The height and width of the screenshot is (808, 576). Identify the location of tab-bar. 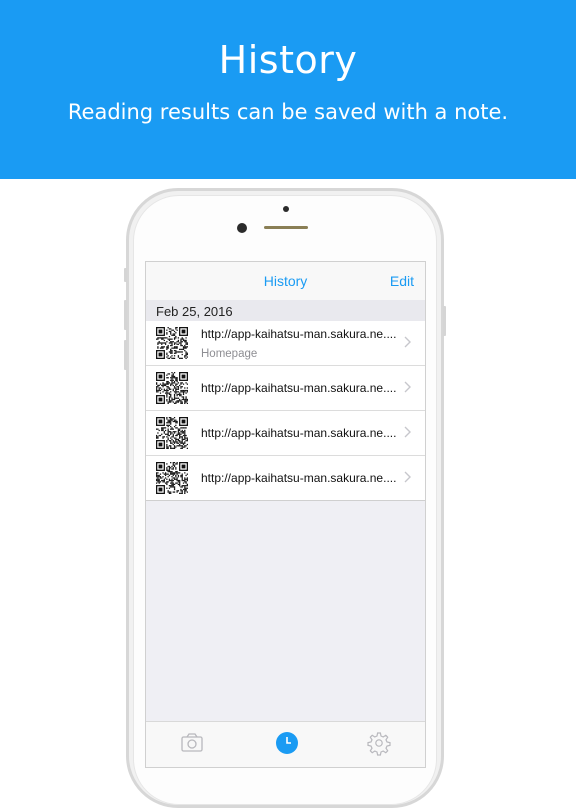
(285, 744).